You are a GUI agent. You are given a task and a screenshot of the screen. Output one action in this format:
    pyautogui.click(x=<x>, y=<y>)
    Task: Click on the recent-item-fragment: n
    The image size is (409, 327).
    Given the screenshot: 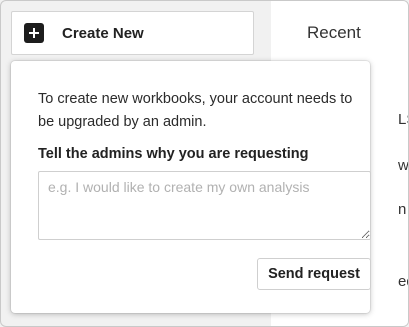 What is the action you would take?
    pyautogui.click(x=402, y=209)
    